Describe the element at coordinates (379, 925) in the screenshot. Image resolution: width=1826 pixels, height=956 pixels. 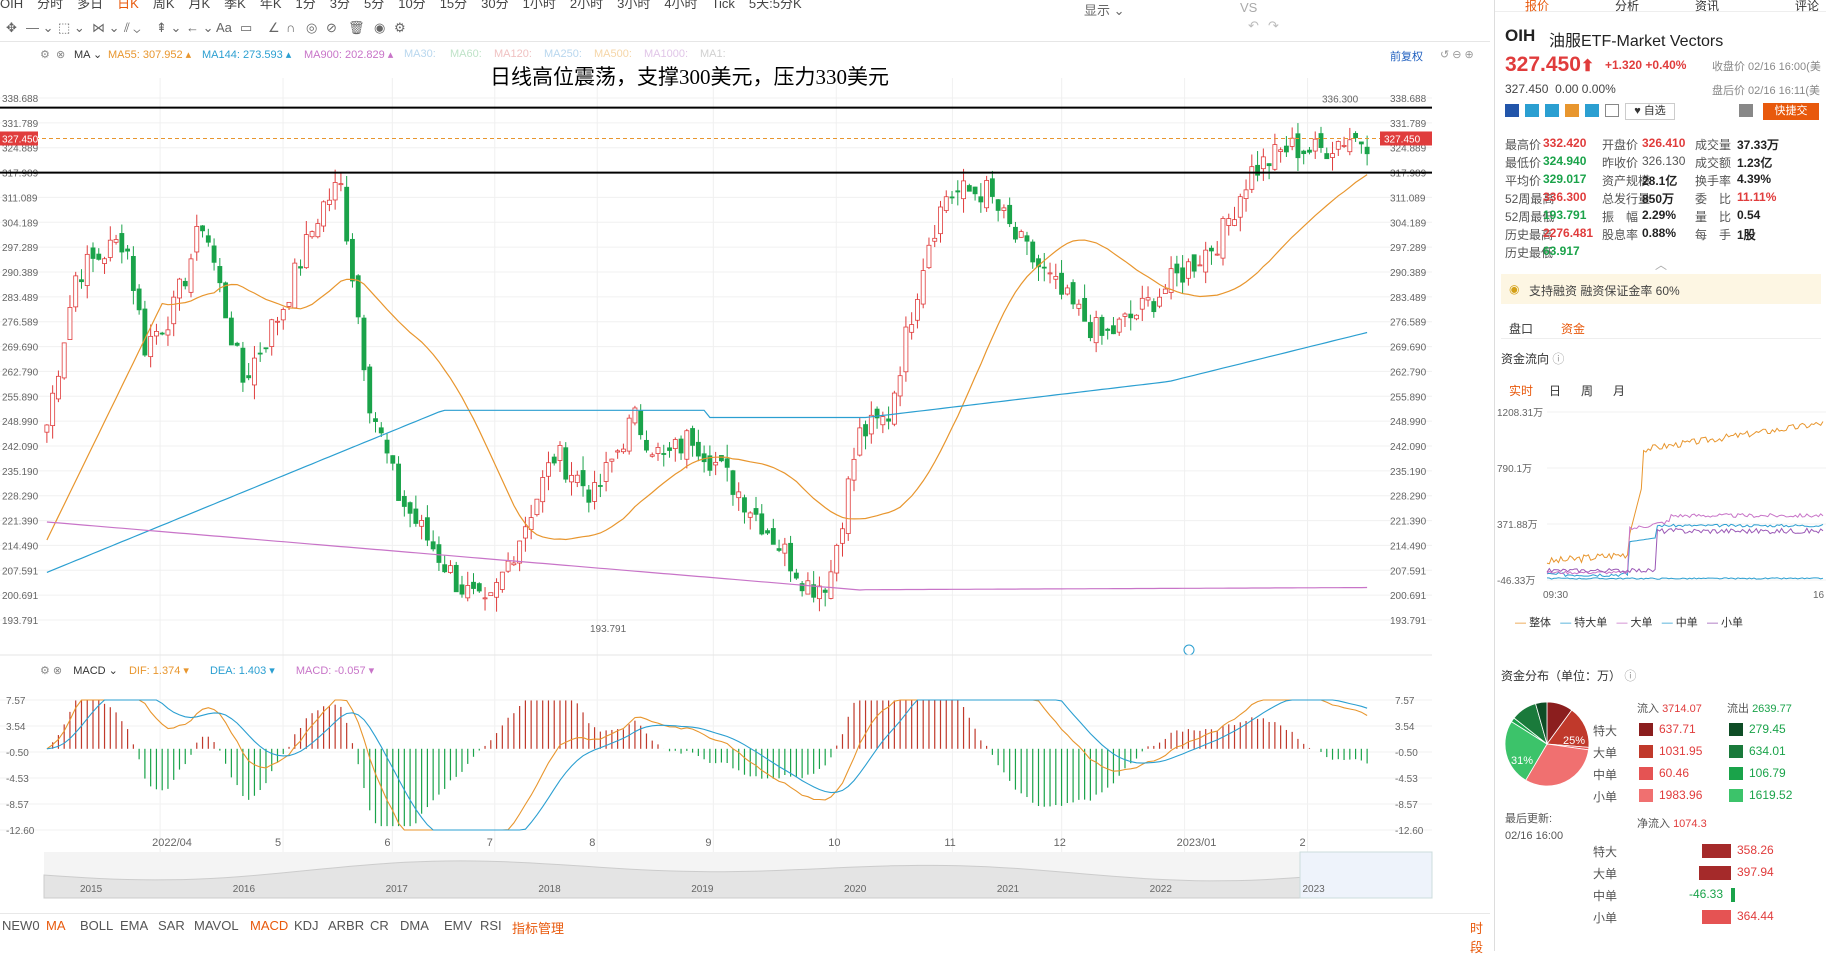
I see `indicator-9: CR` at that location.